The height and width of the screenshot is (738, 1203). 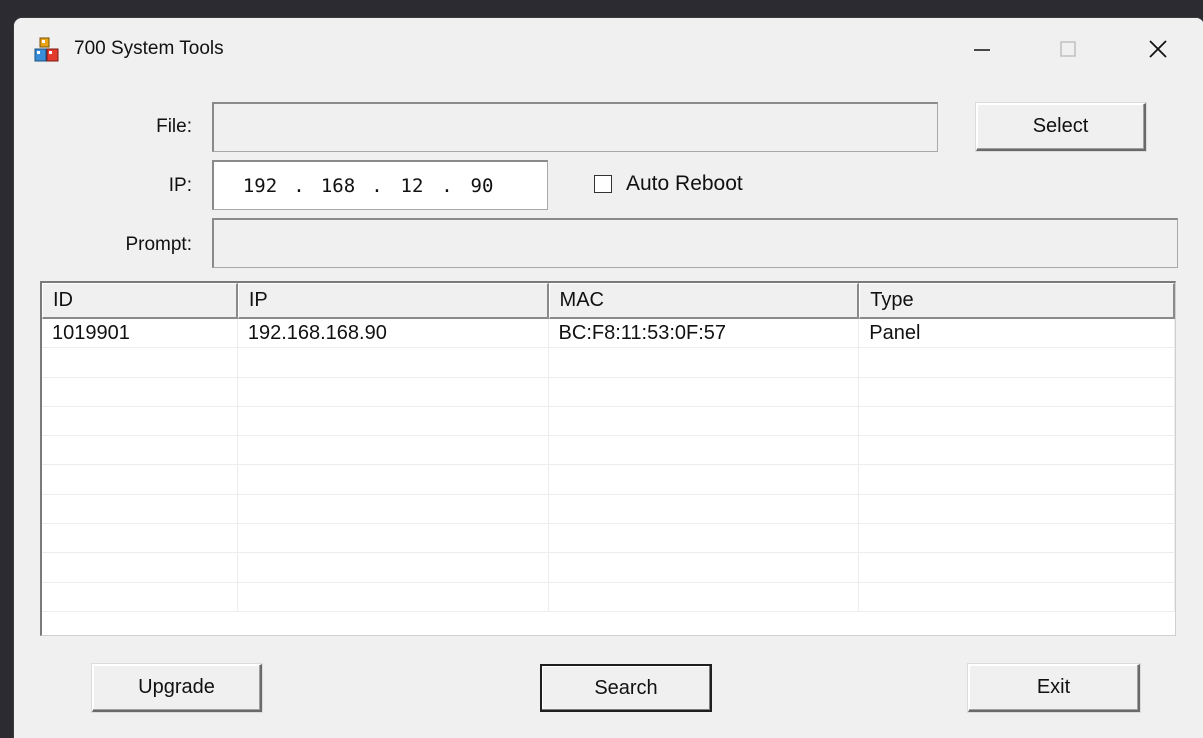 What do you see at coordinates (704, 301) in the screenshot?
I see `column-header-mac: MAC` at bounding box center [704, 301].